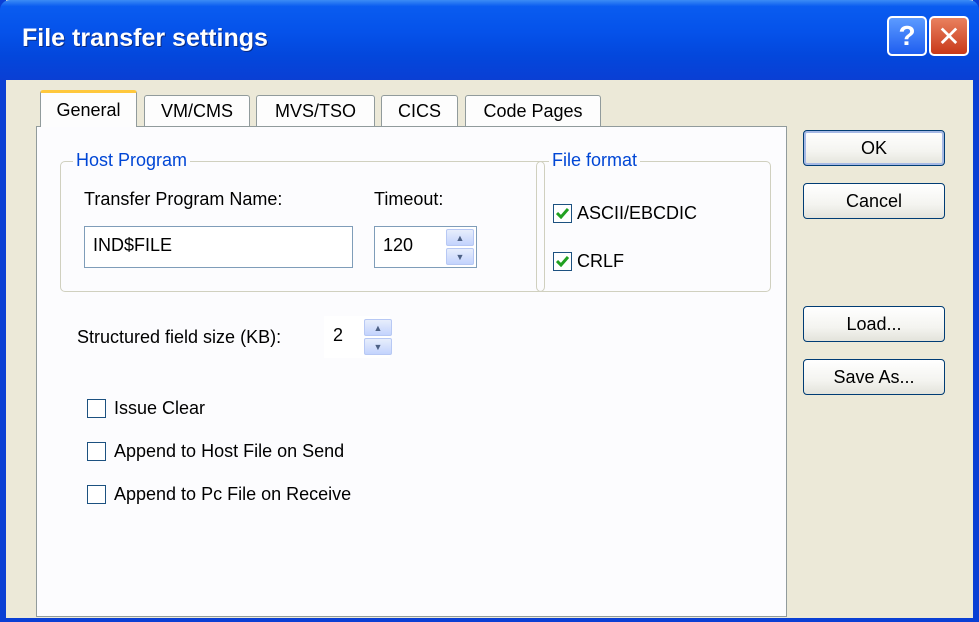 Image resolution: width=979 pixels, height=622 pixels. I want to click on issue-clear-label: Issue Clear, so click(160, 408).